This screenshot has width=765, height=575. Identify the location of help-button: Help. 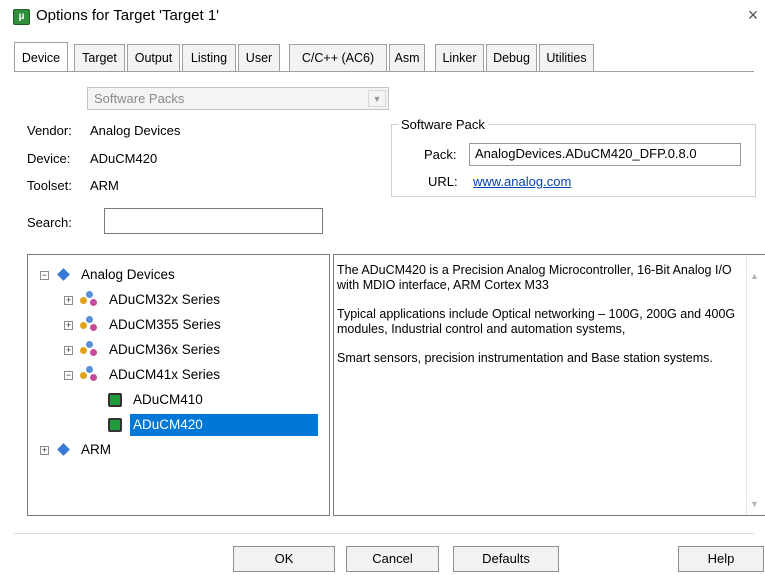
(721, 559).